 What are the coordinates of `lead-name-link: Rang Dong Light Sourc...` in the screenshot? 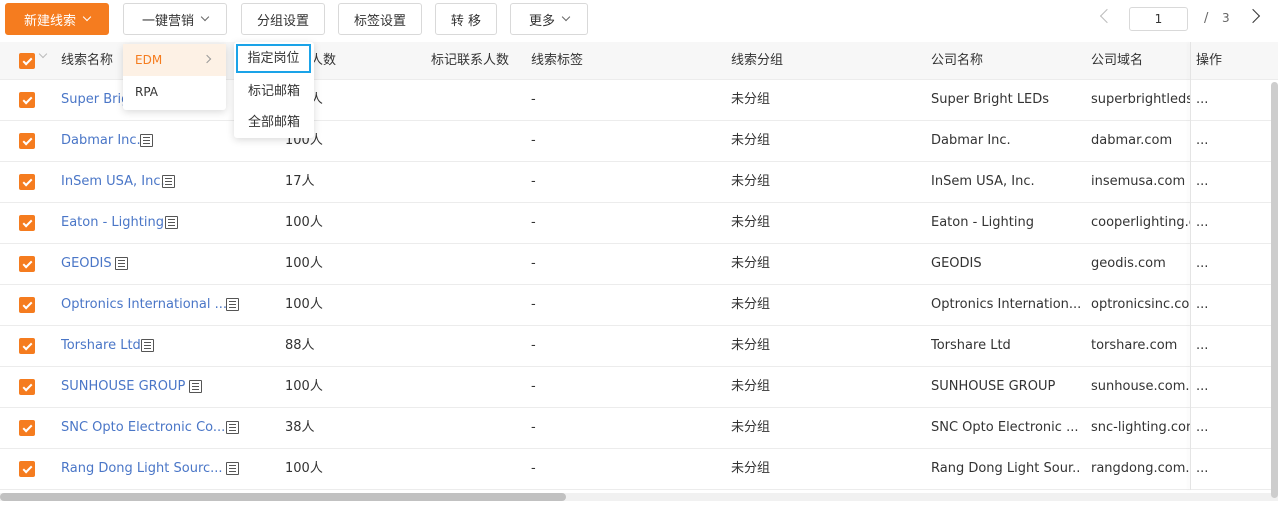 It's located at (142, 469).